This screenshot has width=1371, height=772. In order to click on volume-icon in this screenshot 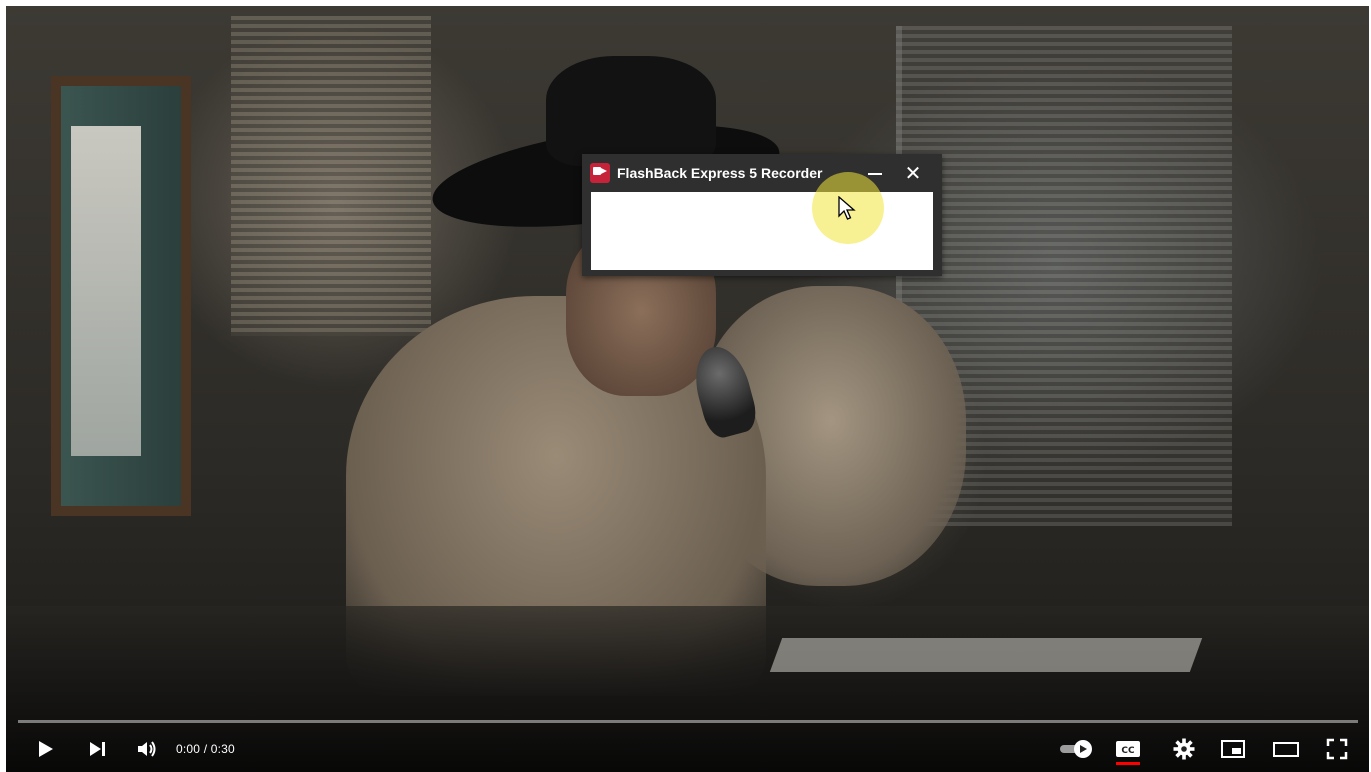, I will do `click(147, 749)`.